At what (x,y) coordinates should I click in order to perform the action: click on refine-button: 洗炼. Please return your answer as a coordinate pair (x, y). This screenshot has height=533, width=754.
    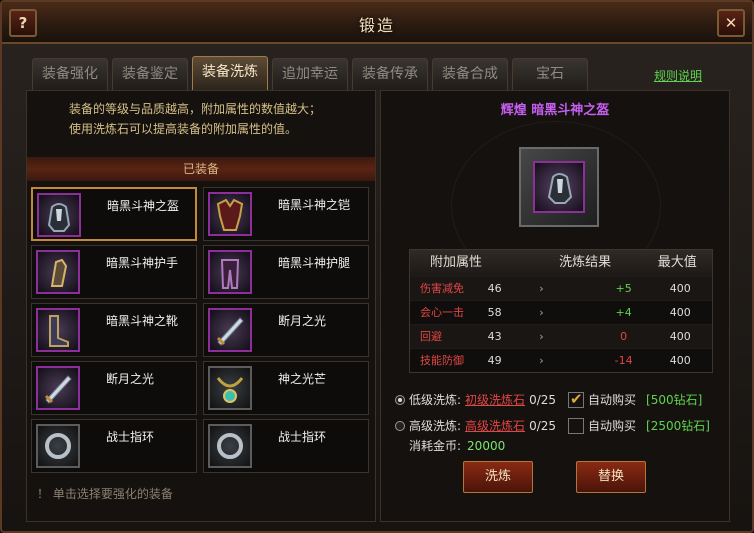
    Looking at the image, I should click on (498, 477).